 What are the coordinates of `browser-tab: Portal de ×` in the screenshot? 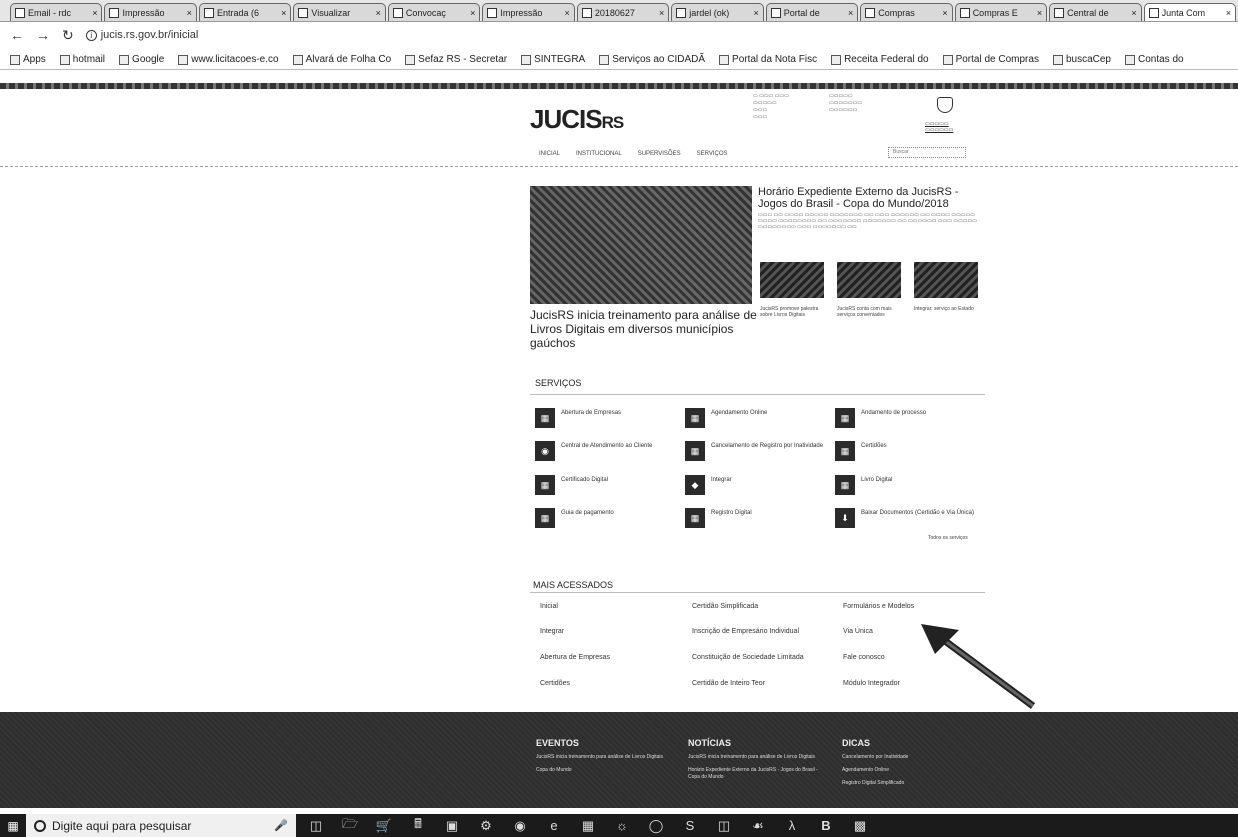 It's located at (812, 12).